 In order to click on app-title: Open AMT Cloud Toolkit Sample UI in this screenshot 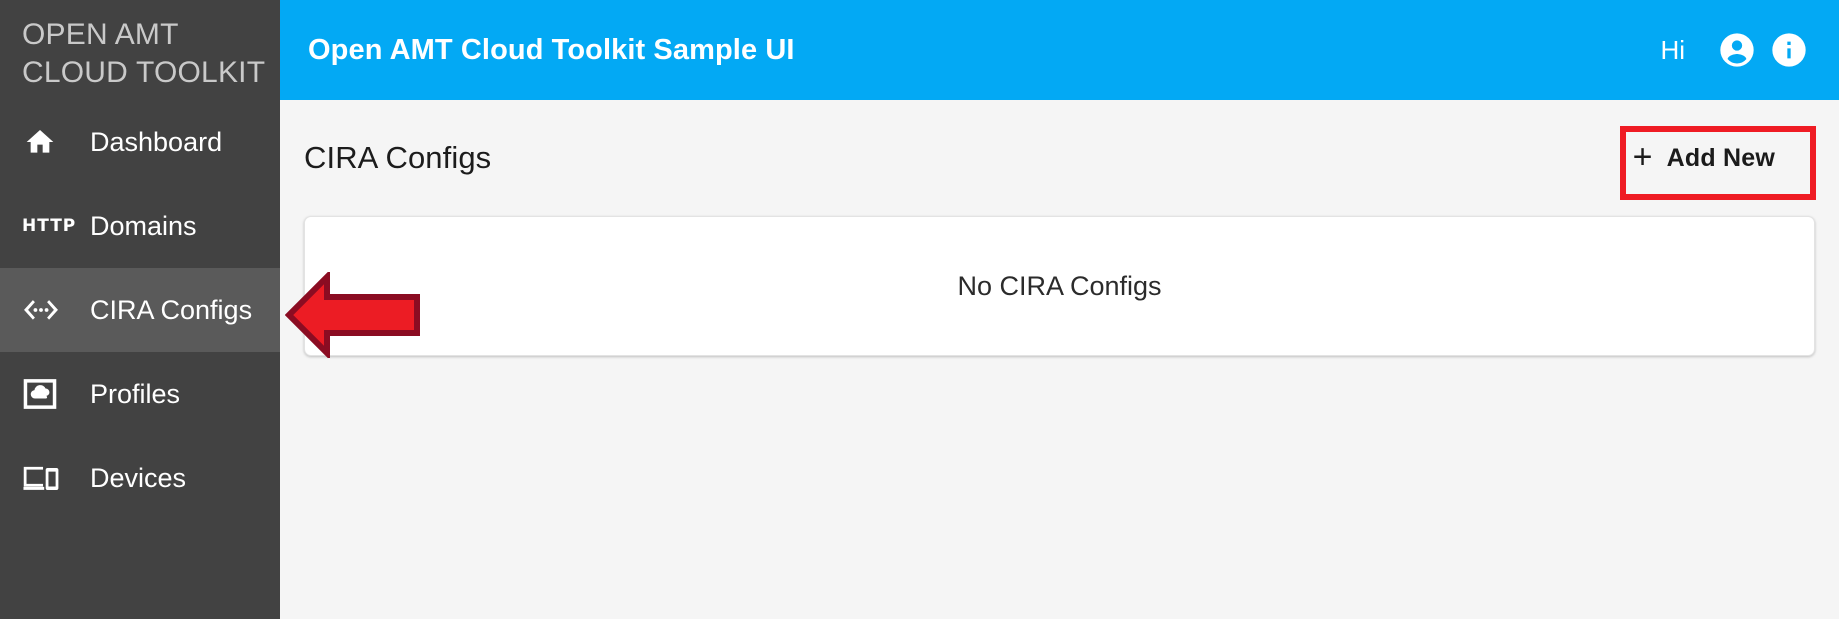, I will do `click(551, 49)`.